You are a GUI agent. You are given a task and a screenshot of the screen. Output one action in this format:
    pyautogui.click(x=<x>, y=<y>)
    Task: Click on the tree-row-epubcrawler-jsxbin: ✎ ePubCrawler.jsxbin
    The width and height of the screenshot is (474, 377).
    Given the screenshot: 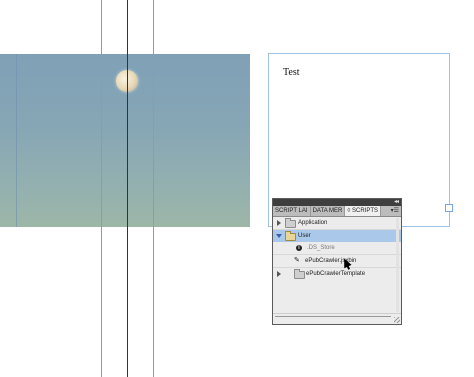 What is the action you would take?
    pyautogui.click(x=337, y=262)
    